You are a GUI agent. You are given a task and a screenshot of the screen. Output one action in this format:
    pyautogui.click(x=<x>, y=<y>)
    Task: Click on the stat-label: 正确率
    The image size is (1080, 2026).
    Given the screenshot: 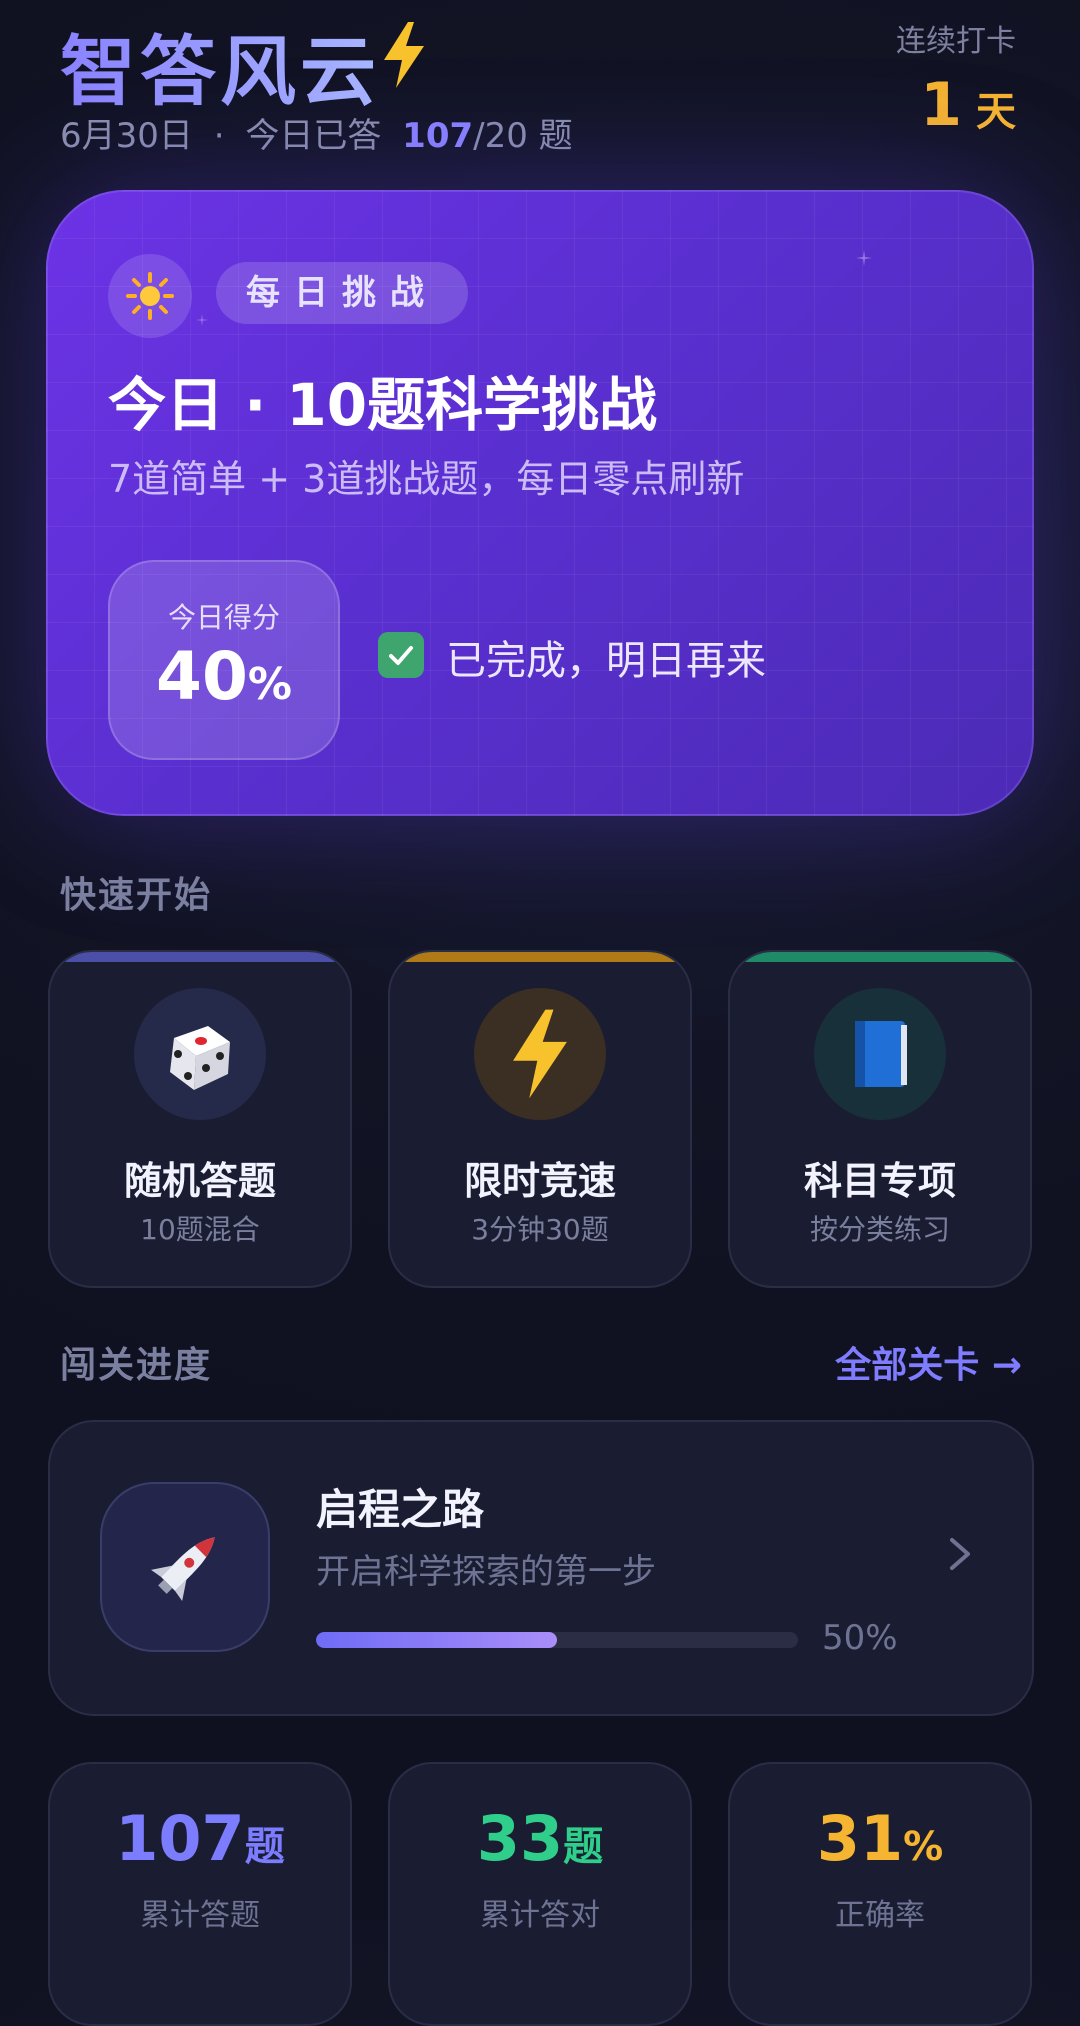 What is the action you would take?
    pyautogui.click(x=880, y=1915)
    